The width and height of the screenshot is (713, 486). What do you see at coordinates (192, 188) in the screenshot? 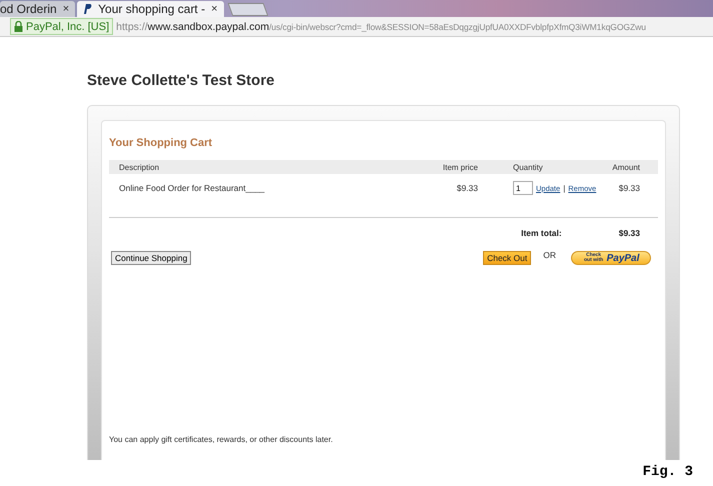
I see `table-cell-text: Online Food Order for Restaurant____` at bounding box center [192, 188].